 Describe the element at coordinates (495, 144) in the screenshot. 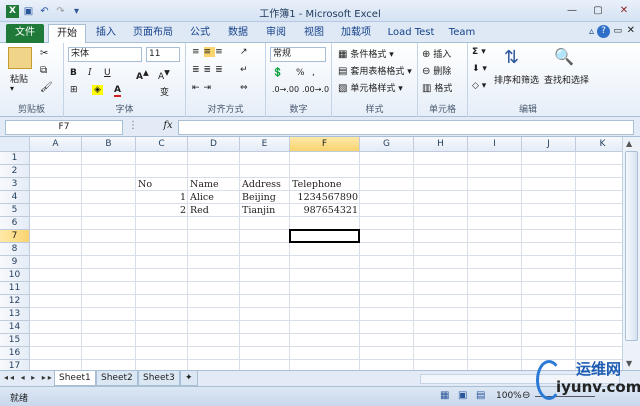

I see `column-header-i: I` at that location.